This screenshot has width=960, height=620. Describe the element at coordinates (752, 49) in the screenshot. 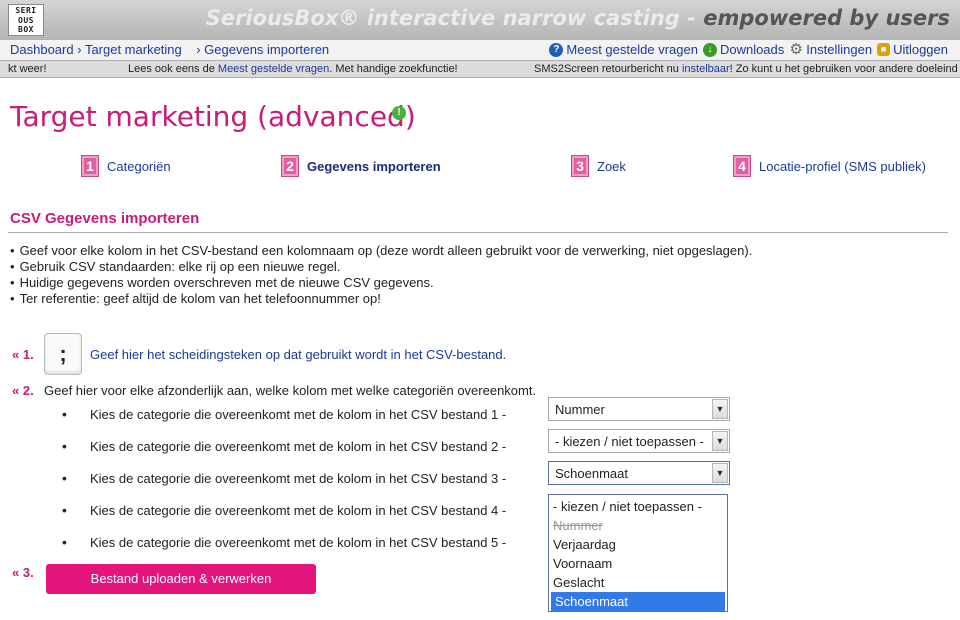

I see `downloads-link-label: Downloads` at that location.